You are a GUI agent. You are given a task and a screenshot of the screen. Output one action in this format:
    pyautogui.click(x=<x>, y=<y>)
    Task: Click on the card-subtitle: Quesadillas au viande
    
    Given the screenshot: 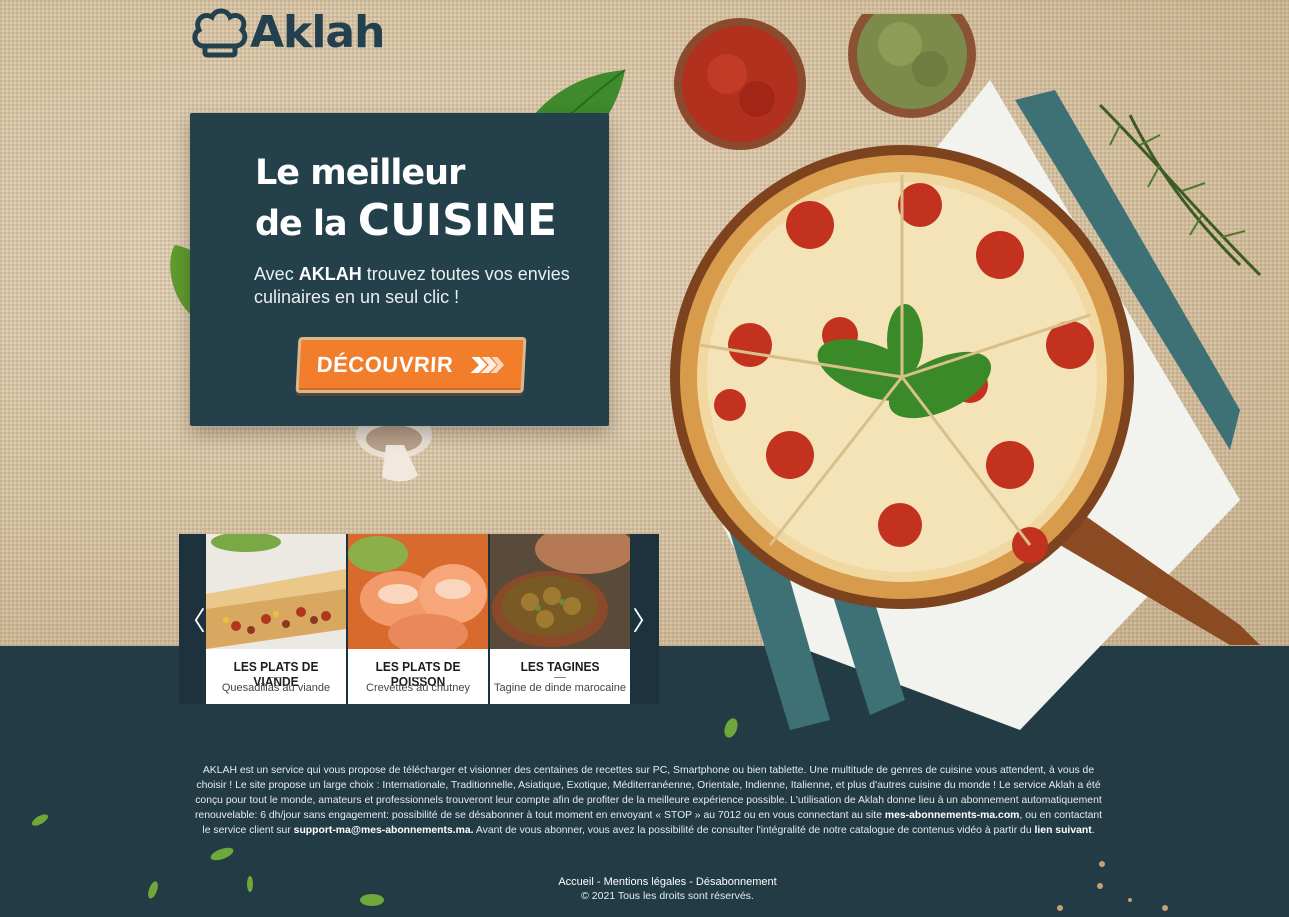 What is the action you would take?
    pyautogui.click(x=276, y=688)
    